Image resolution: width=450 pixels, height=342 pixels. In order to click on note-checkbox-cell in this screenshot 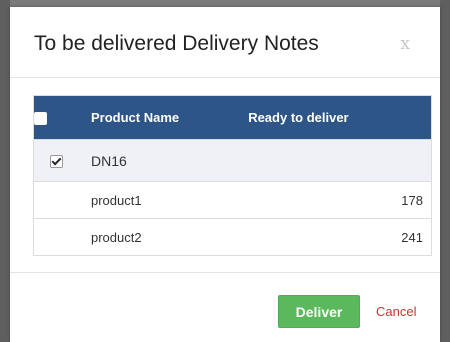, I will do `click(55, 160)`.